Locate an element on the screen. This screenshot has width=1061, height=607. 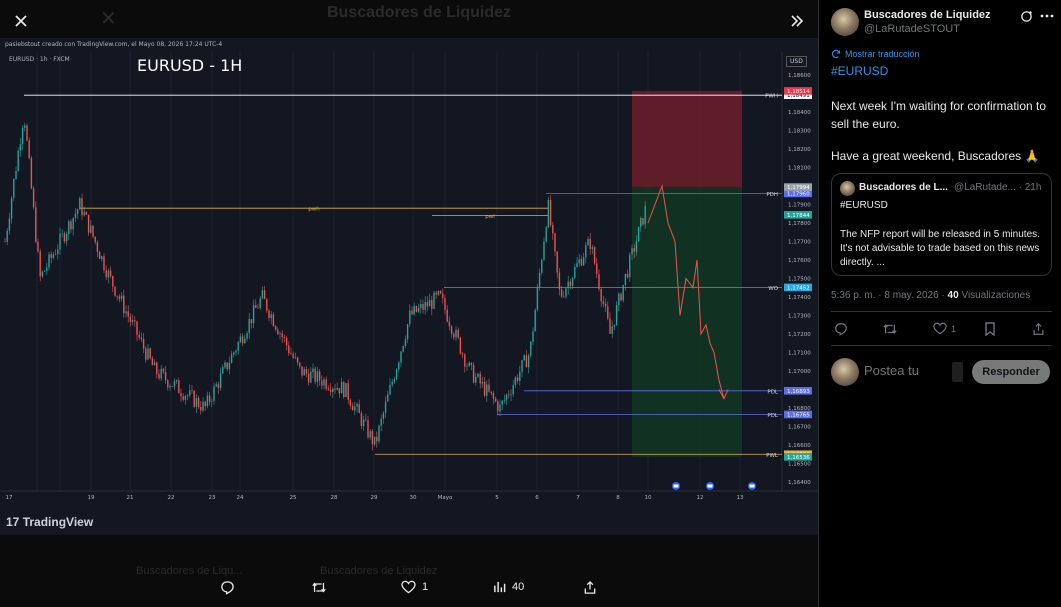
post-repost-button is located at coordinates (890, 329).